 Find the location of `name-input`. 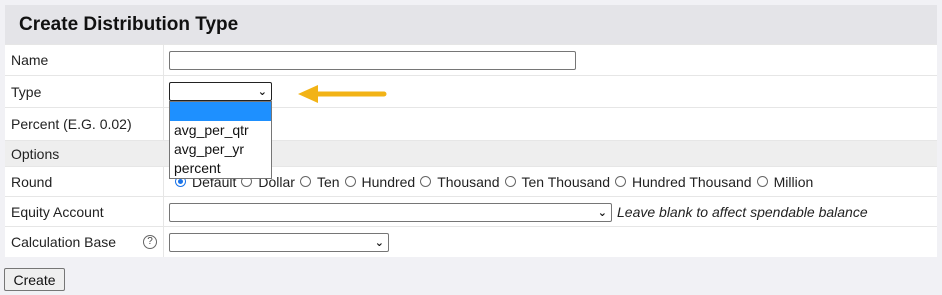

name-input is located at coordinates (372, 60).